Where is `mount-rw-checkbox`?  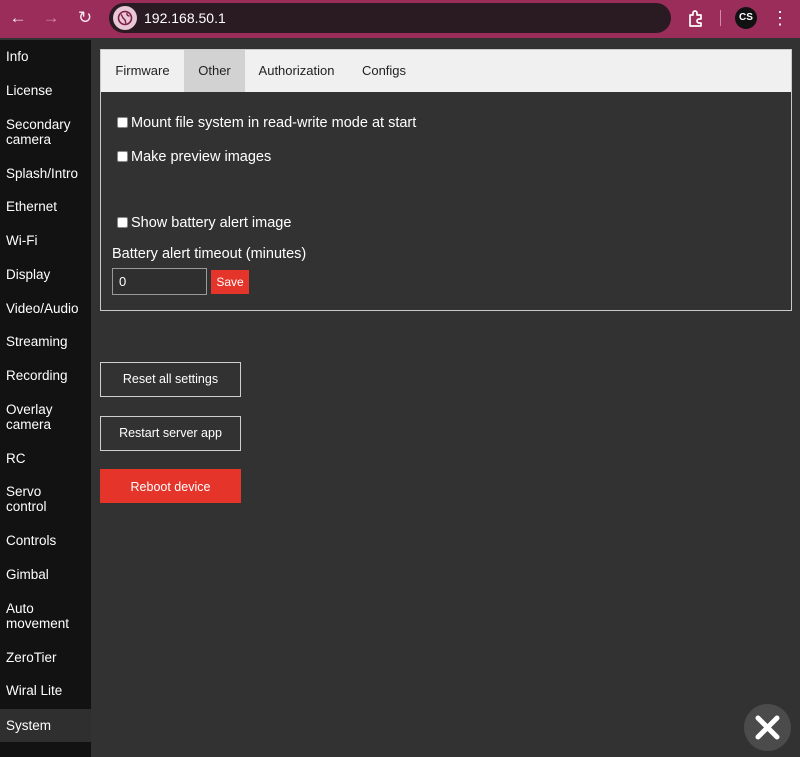 mount-rw-checkbox is located at coordinates (122, 122).